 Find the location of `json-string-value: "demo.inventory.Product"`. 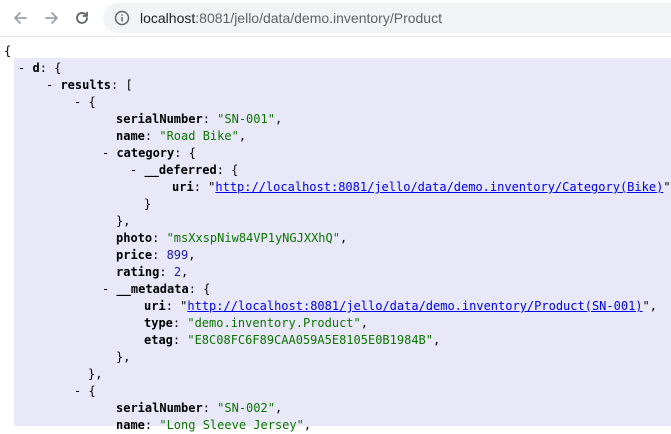

json-string-value: "demo.inventory.Product" is located at coordinates (274, 323).